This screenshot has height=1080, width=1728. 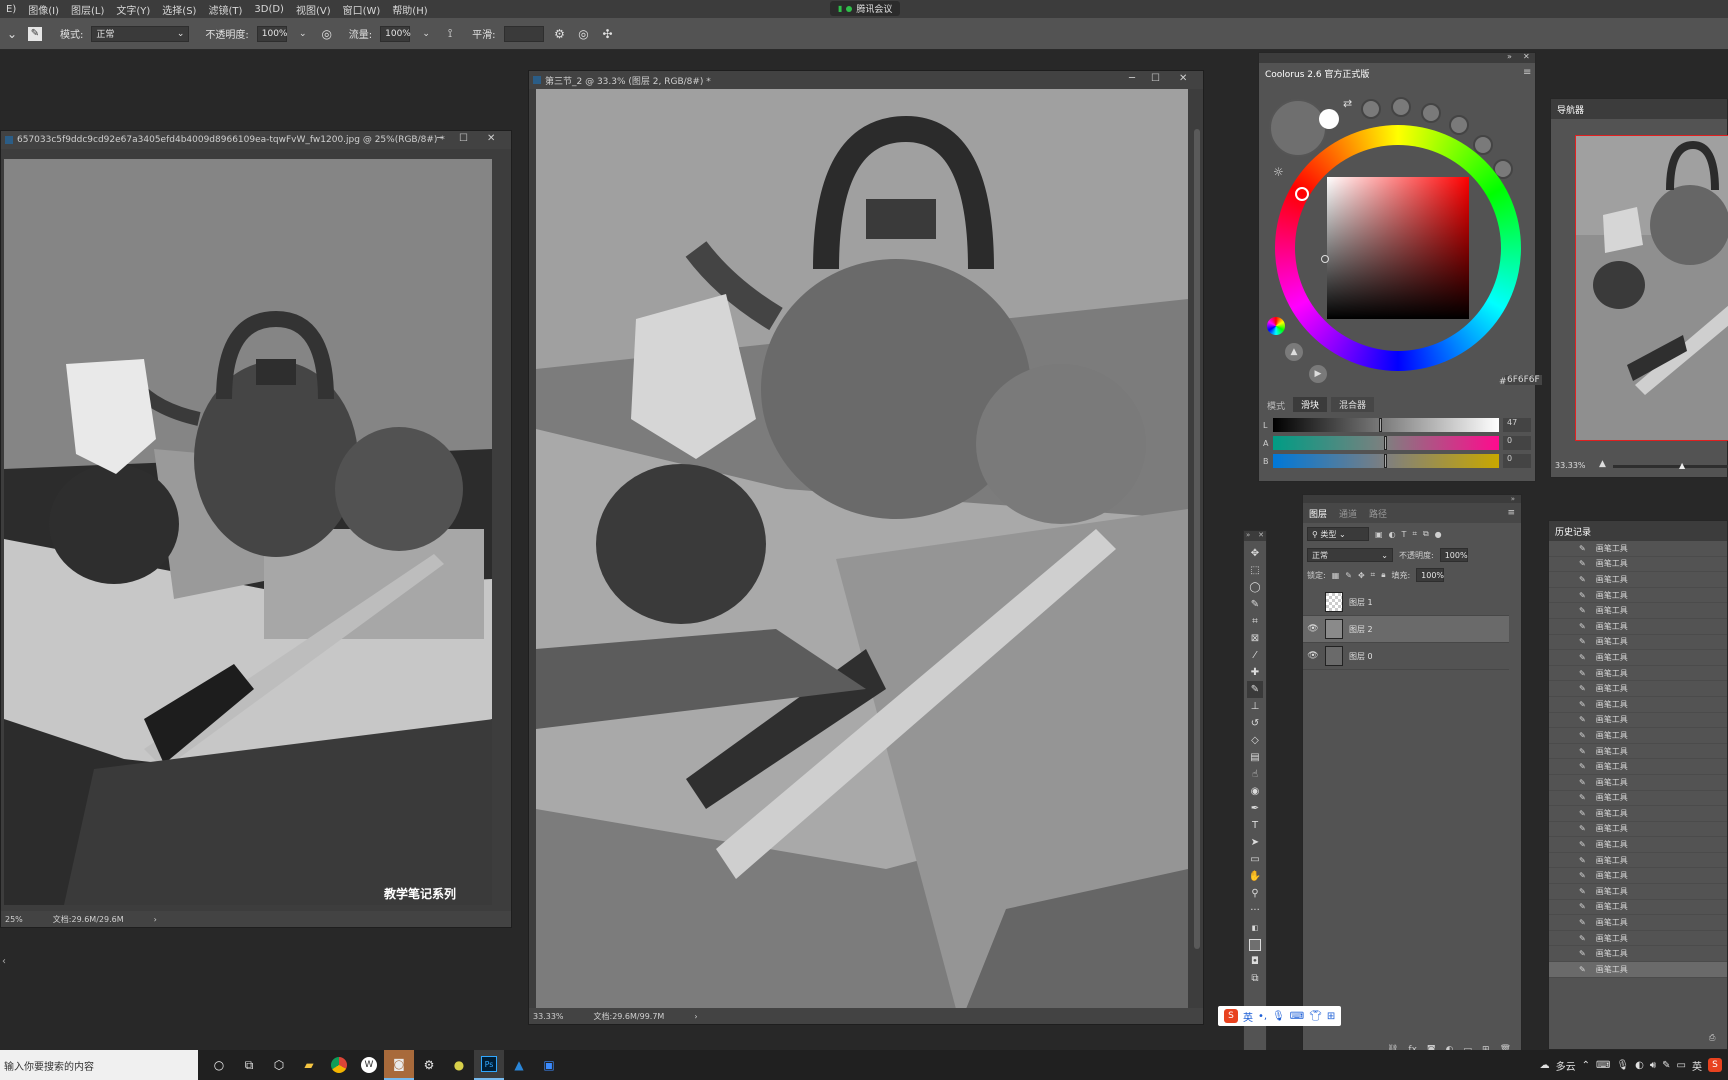 What do you see at coordinates (12, 34) in the screenshot?
I see `brush-preset-icon: ⌄` at bounding box center [12, 34].